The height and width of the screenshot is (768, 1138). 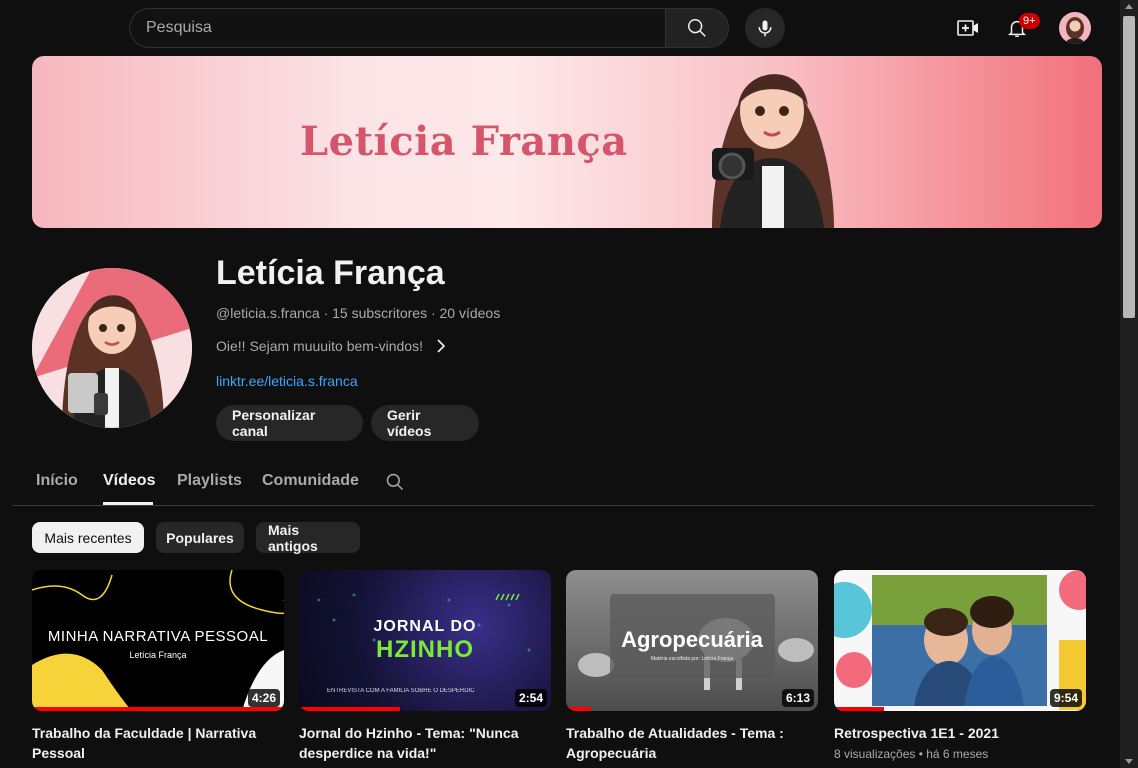 What do you see at coordinates (263, 698) in the screenshot?
I see `video-duration: 4:26` at bounding box center [263, 698].